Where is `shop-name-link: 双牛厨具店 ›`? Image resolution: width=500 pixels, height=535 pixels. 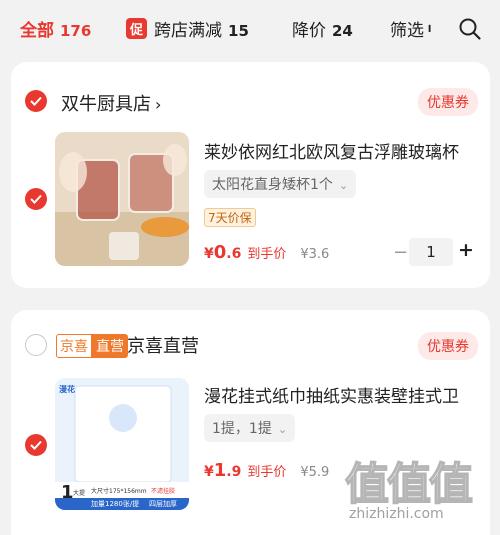
shop-name-link: 双牛厨具店 › is located at coordinates (111, 103).